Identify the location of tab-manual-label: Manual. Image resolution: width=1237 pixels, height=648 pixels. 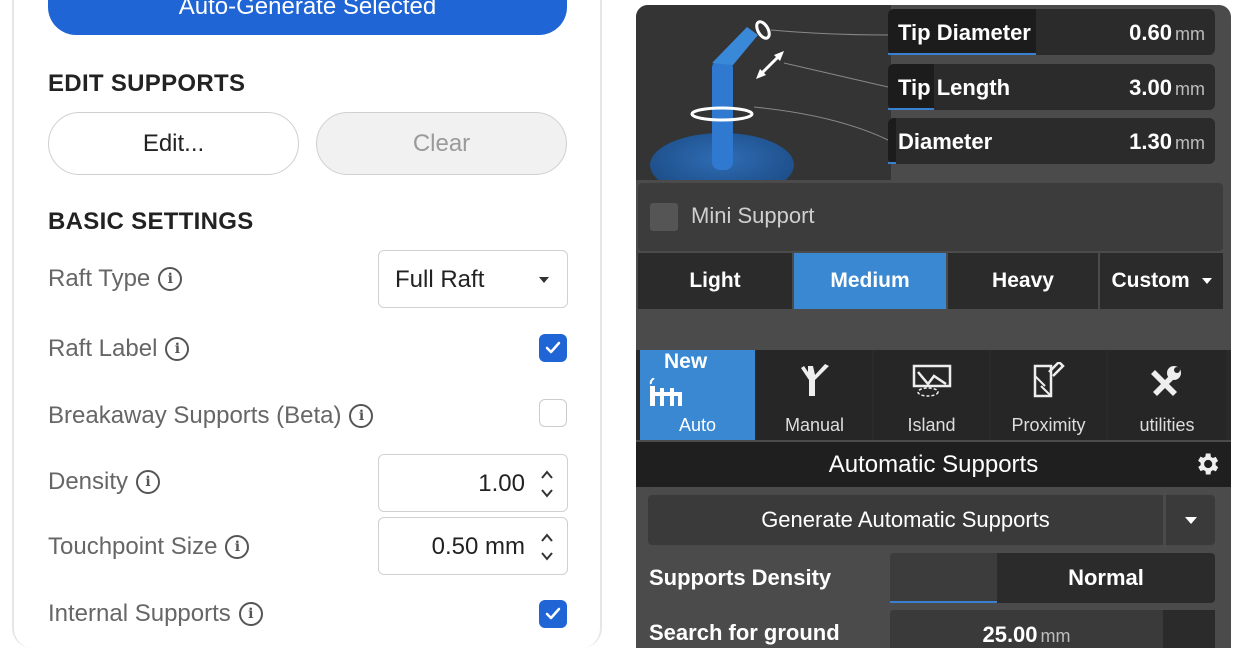
(814, 425).